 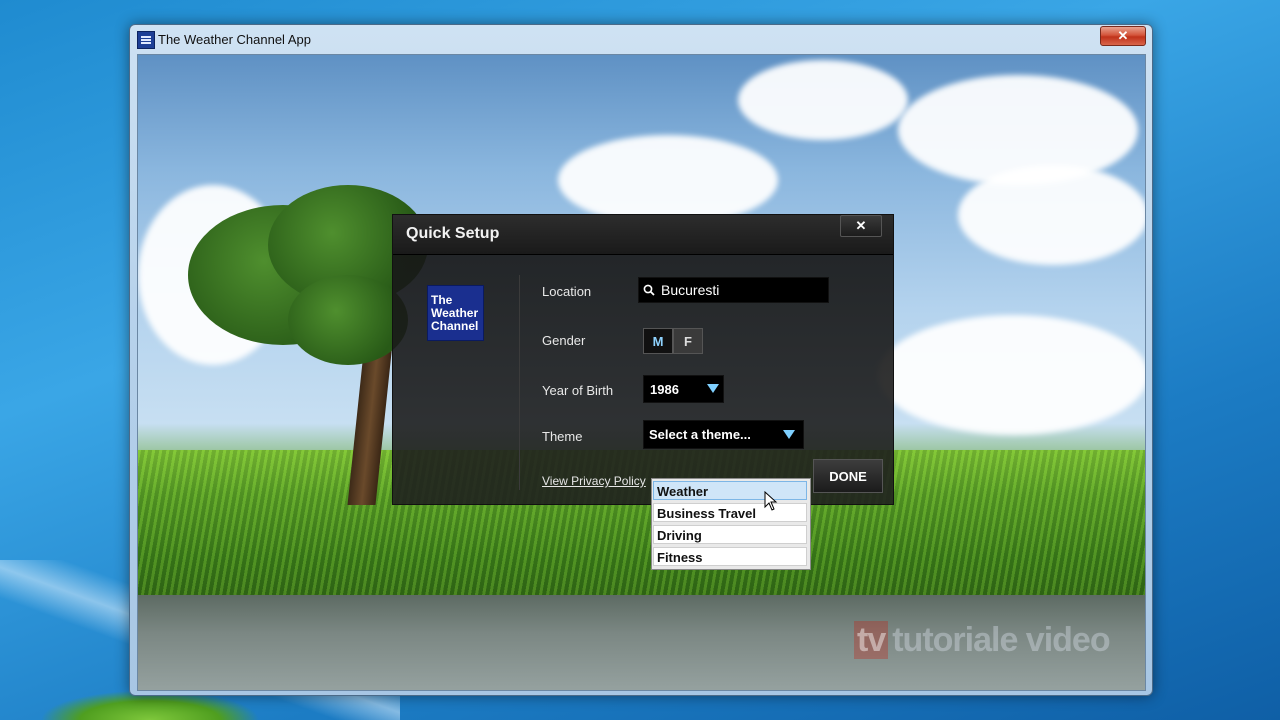 I want to click on theme-dropdown-list: Weather Business Travel Driving Fitness, so click(x=731, y=524).